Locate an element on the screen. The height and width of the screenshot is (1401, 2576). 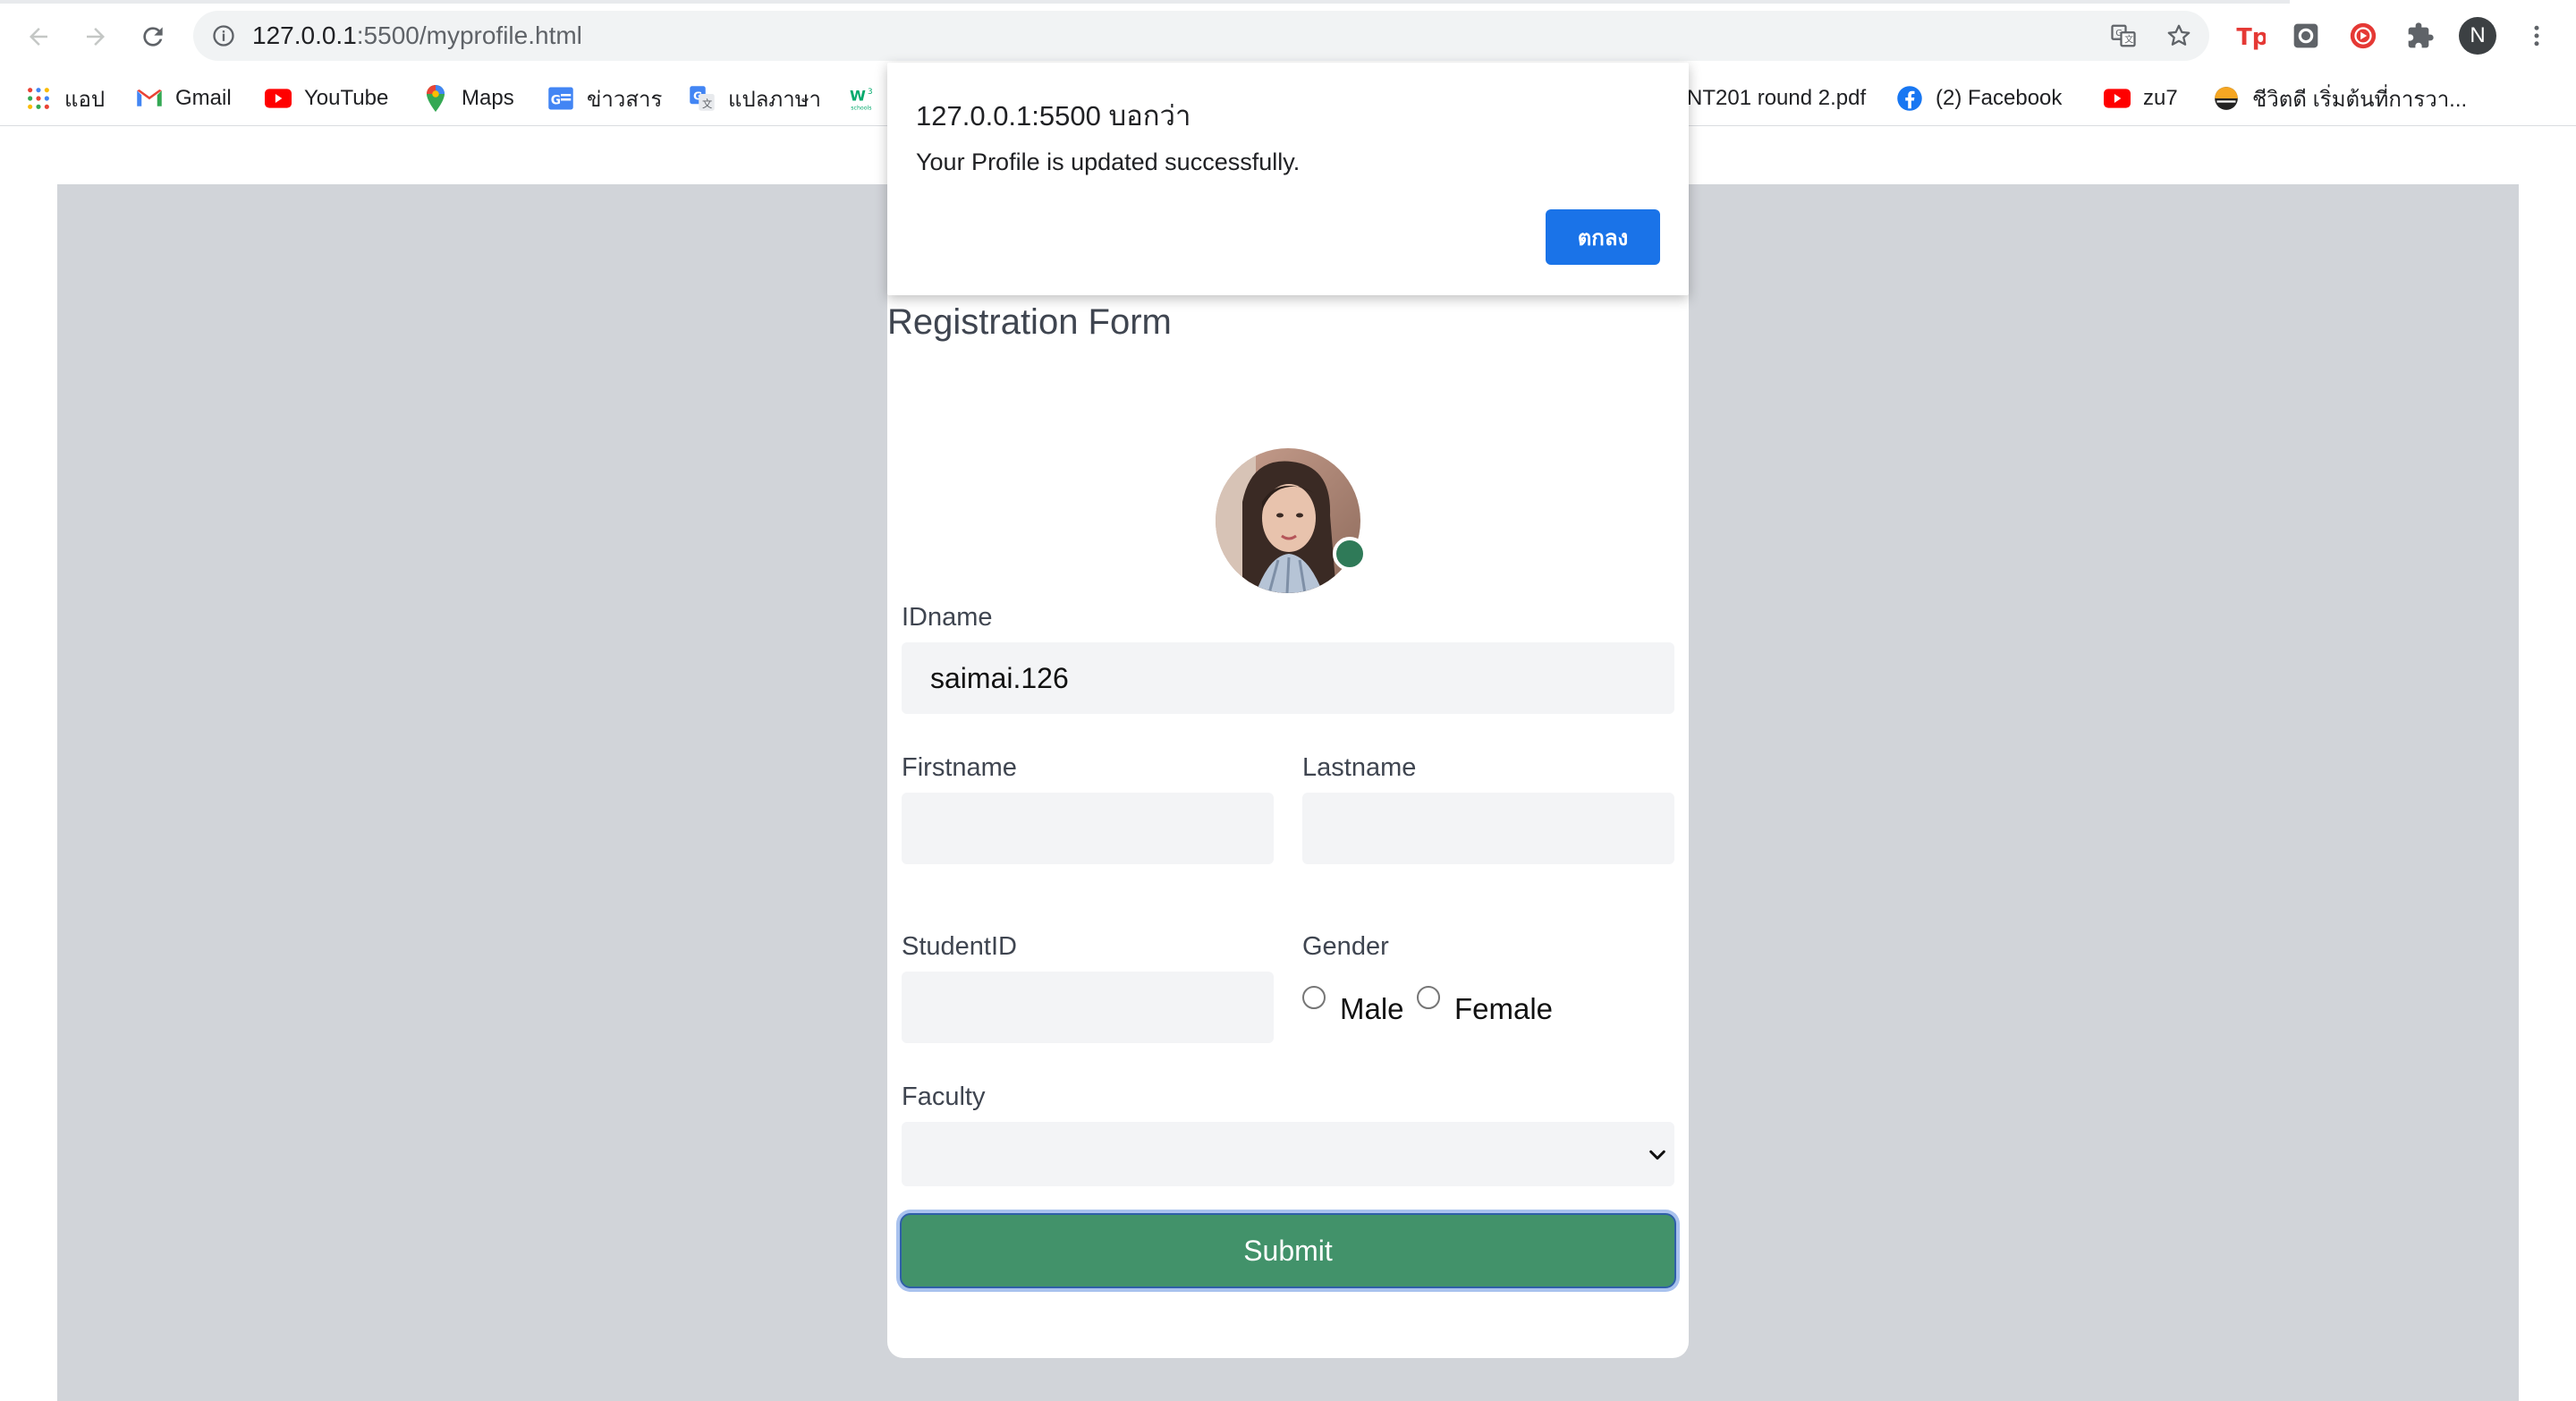
profile-initial: N is located at coordinates (2478, 35).